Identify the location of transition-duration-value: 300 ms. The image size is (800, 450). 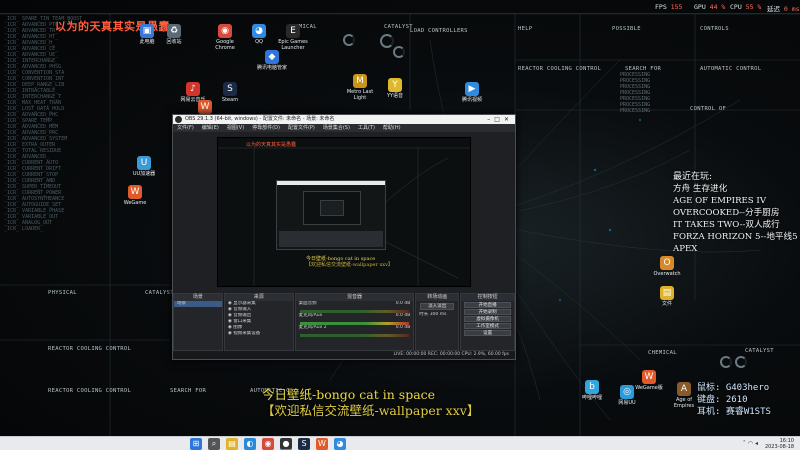
(438, 314).